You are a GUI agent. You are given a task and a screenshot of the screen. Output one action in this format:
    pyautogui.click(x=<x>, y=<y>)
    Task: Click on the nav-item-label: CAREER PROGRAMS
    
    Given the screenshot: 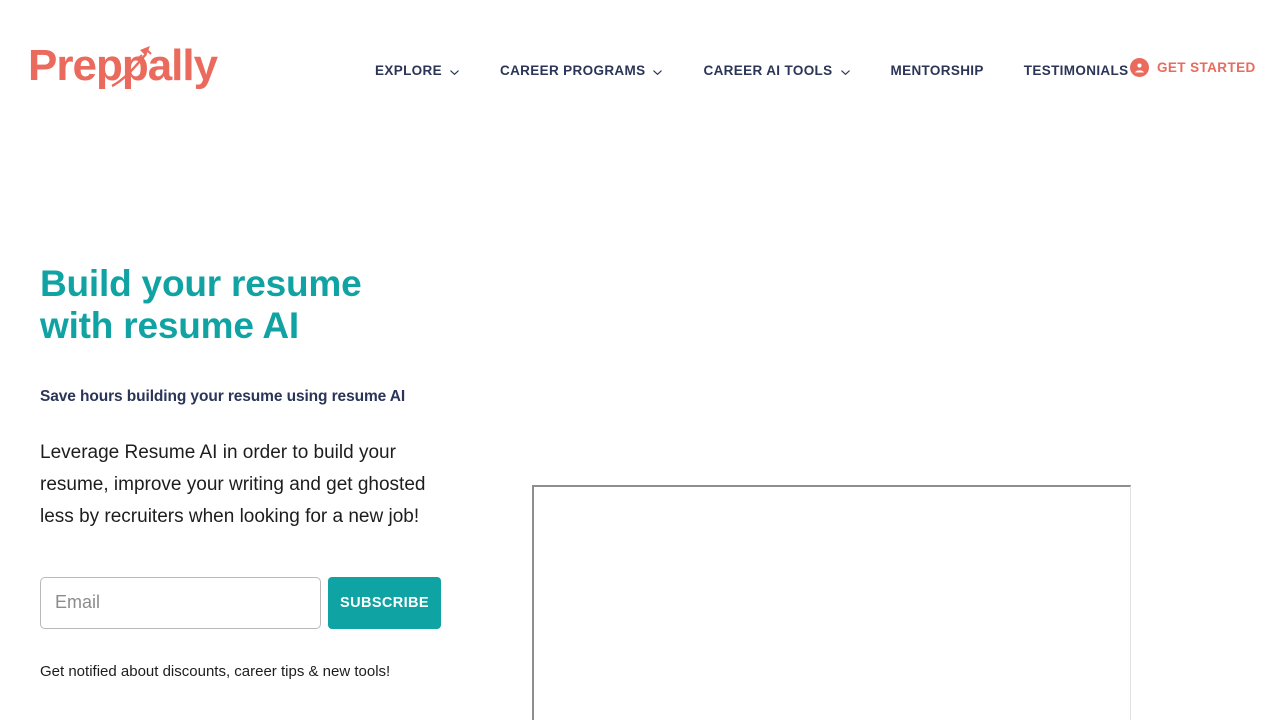 What is the action you would take?
    pyautogui.click(x=572, y=70)
    